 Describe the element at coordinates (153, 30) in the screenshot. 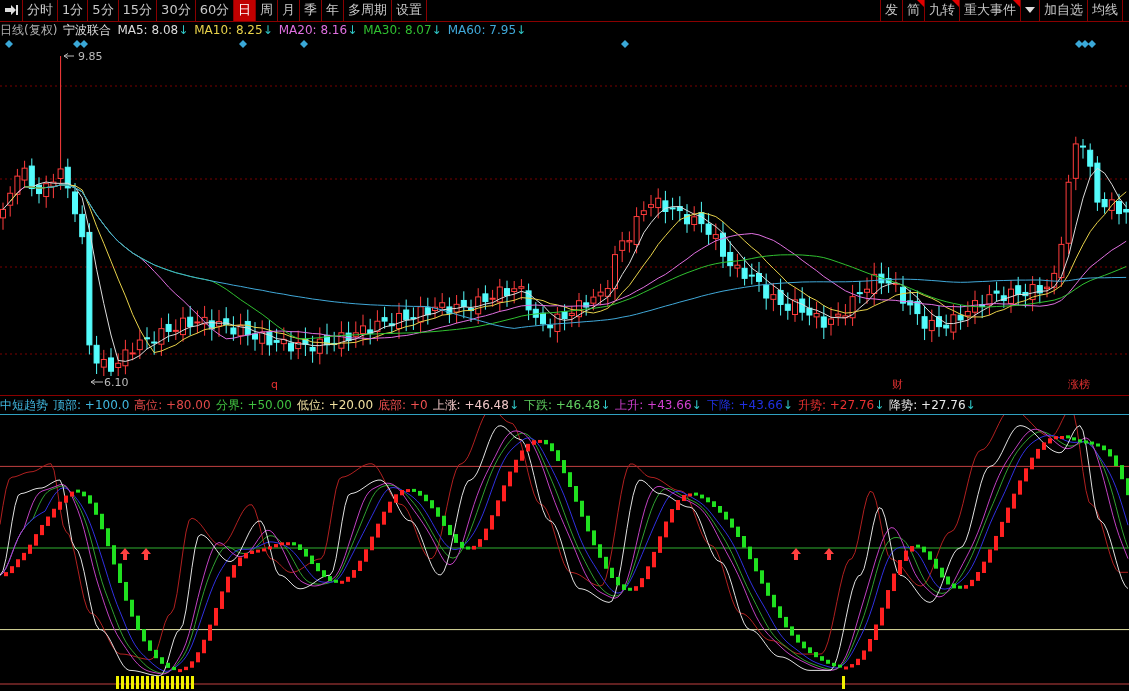

I see `moving-average-value: MA5: 8.08↓` at that location.